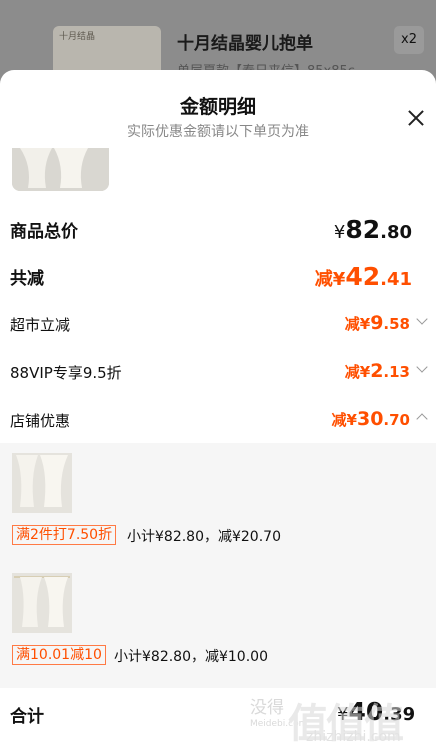 The width and height of the screenshot is (436, 749). I want to click on sheet-title: 金额明细, so click(217, 107).